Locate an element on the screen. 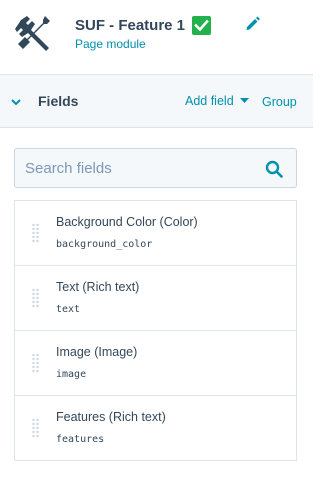  field-name: image is located at coordinates (71, 374).